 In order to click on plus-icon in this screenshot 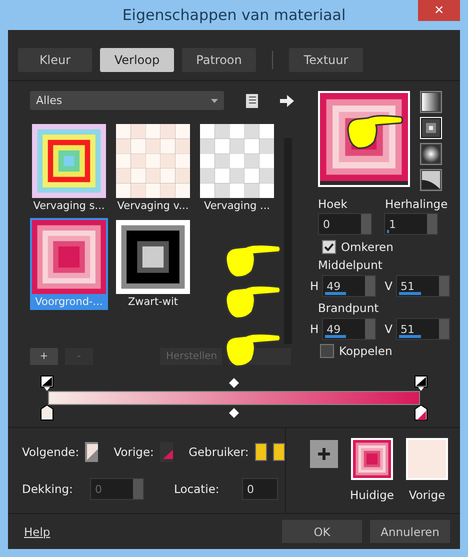, I will do `click(324, 454)`.